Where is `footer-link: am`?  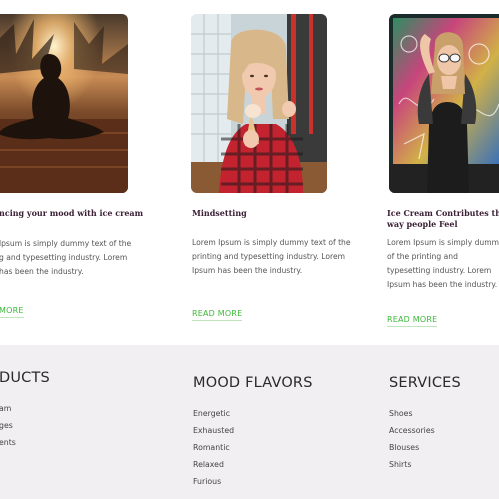 footer-link: am is located at coordinates (8, 408).